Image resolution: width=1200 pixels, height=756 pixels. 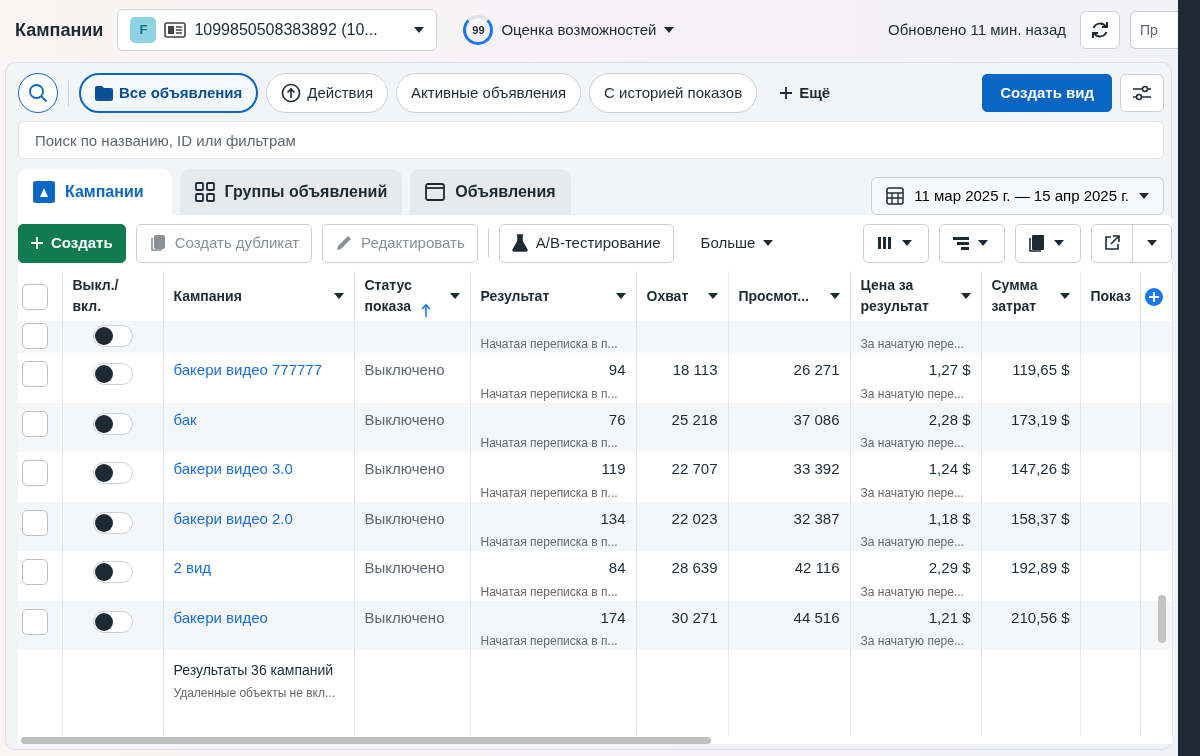 What do you see at coordinates (435, 192) in the screenshot?
I see `window-icon` at bounding box center [435, 192].